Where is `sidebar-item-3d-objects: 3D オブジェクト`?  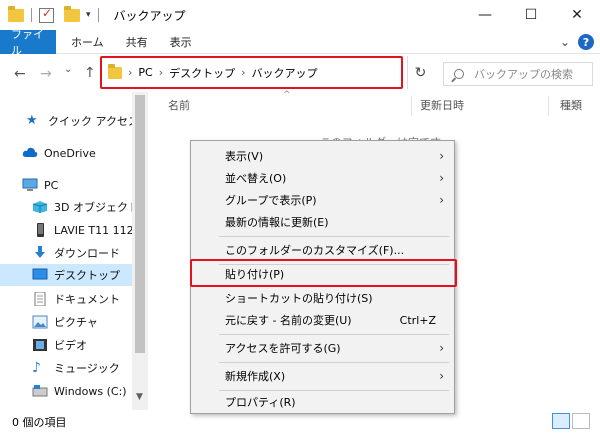
sidebar-item-3d-objects: 3D オブジェクト is located at coordinates (85, 207).